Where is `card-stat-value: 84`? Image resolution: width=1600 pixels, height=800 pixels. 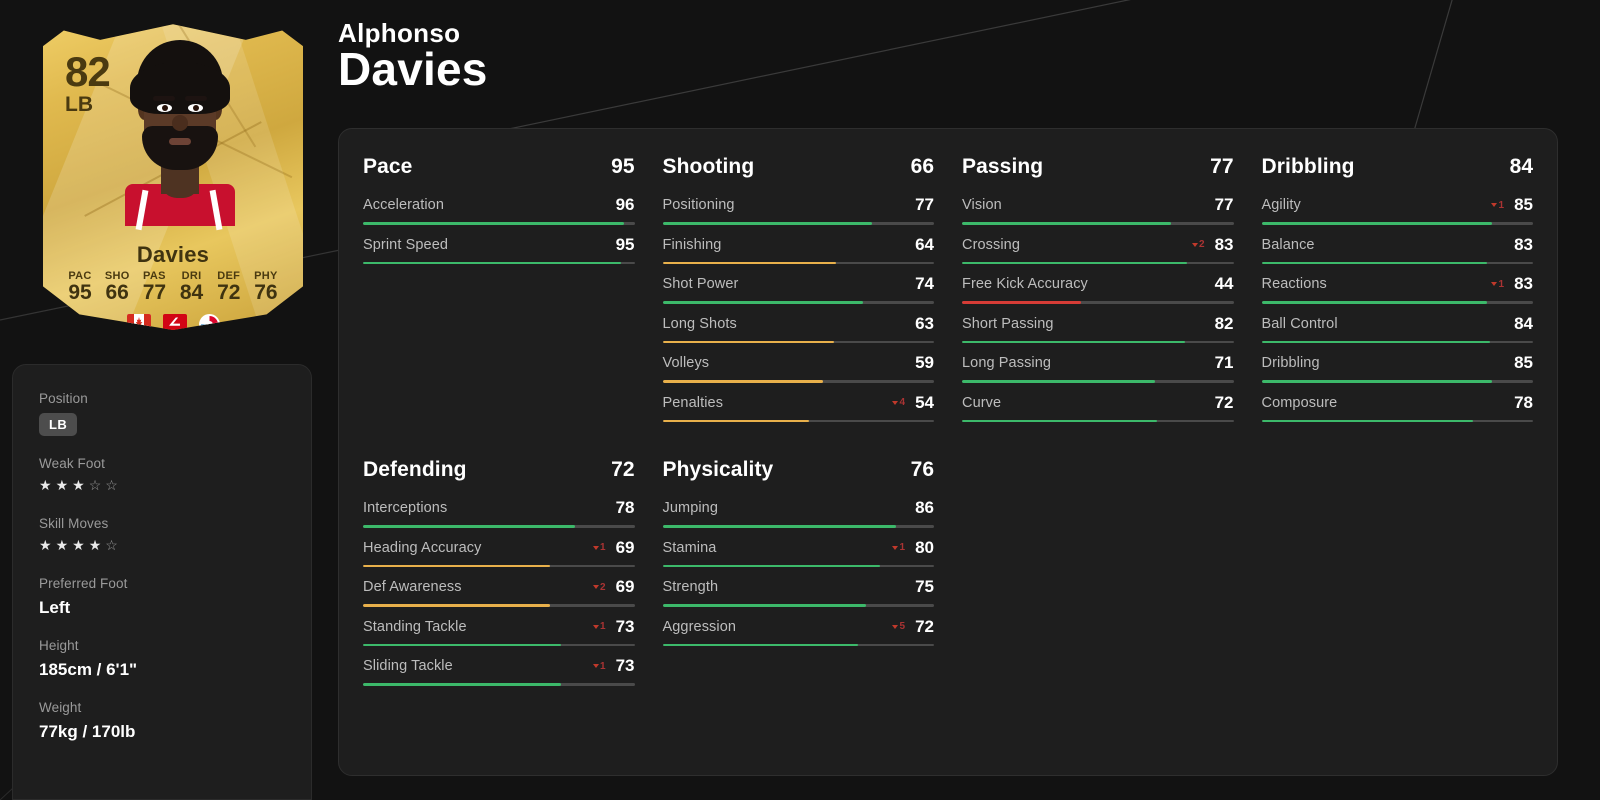
card-stat-value: 84 is located at coordinates (191, 292).